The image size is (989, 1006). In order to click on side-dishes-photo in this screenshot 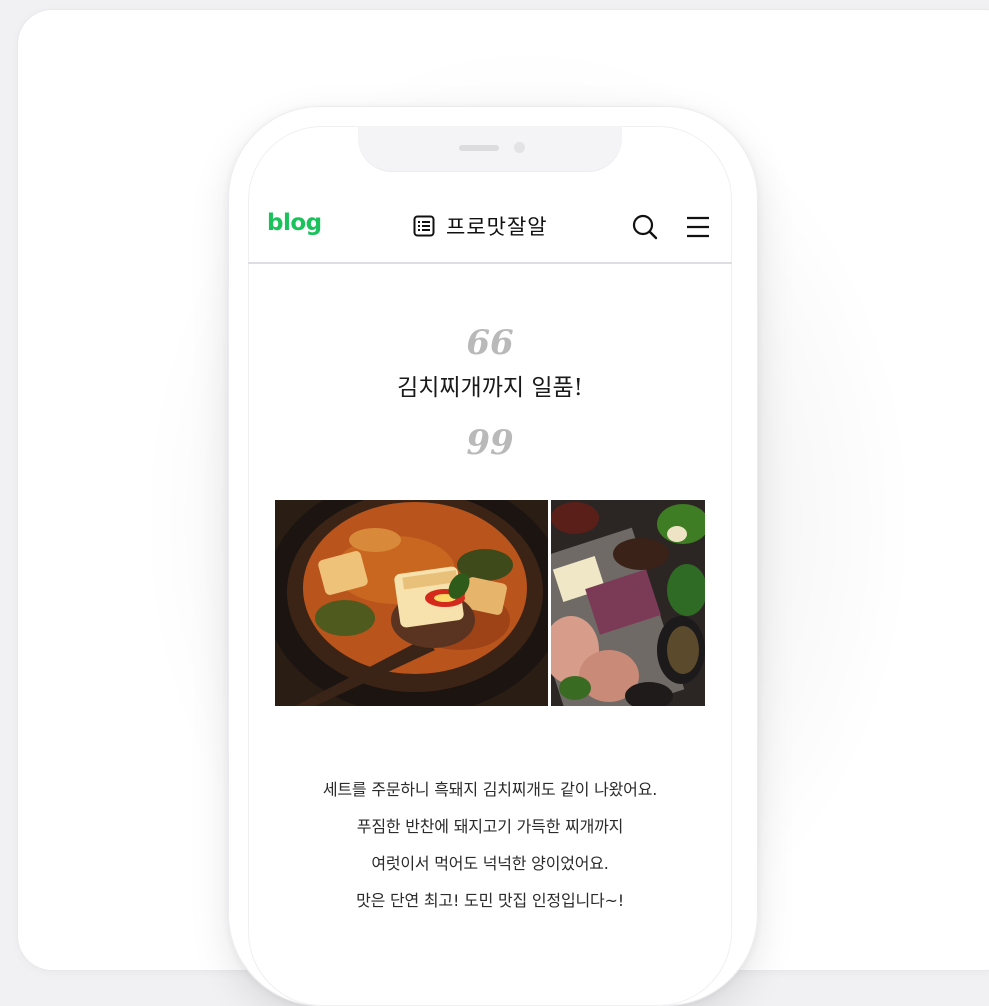, I will do `click(628, 603)`.